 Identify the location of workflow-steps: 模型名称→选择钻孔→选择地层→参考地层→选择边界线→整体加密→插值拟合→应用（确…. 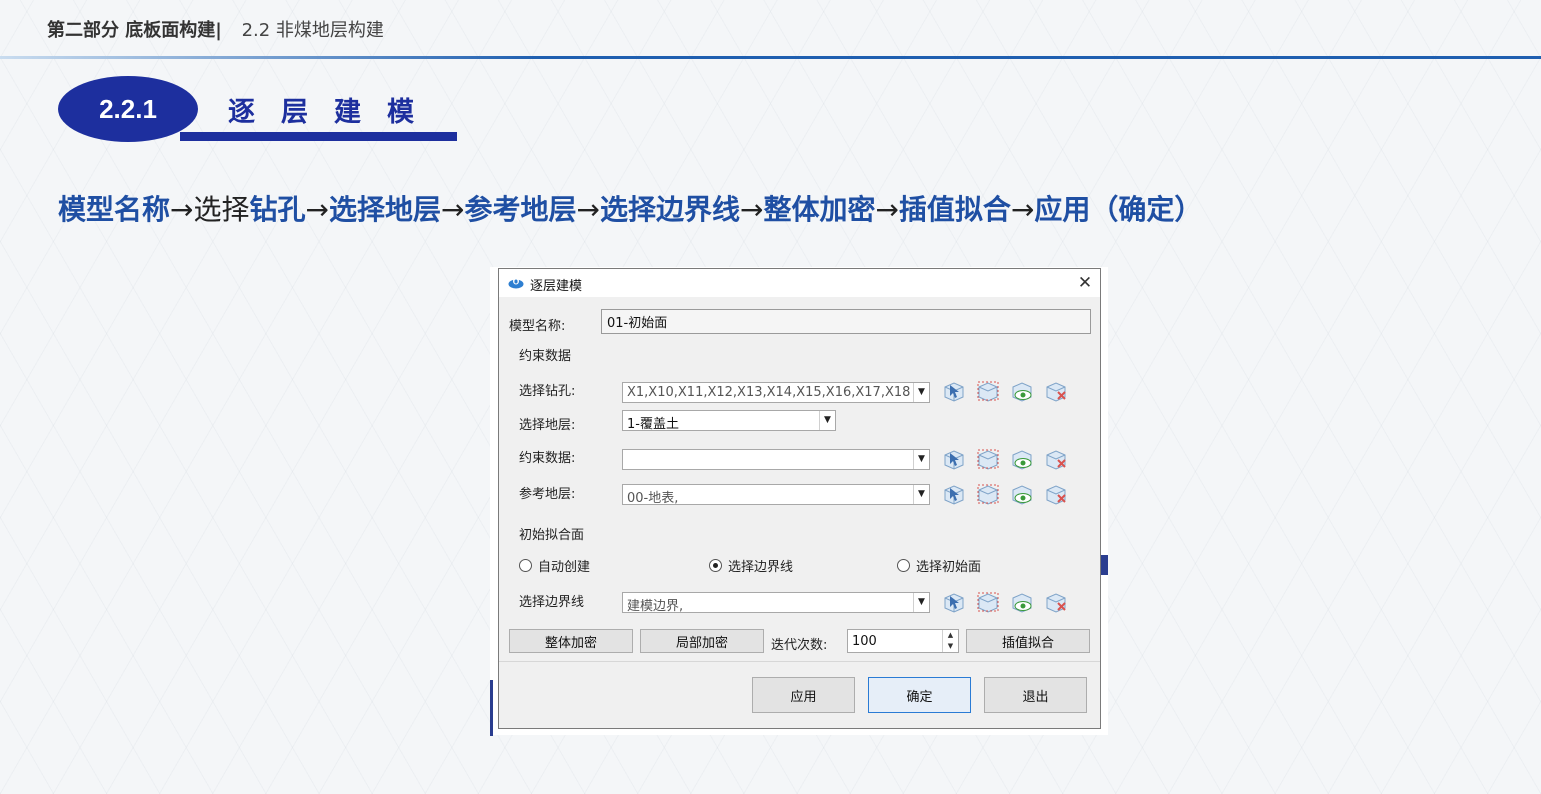
(630, 208).